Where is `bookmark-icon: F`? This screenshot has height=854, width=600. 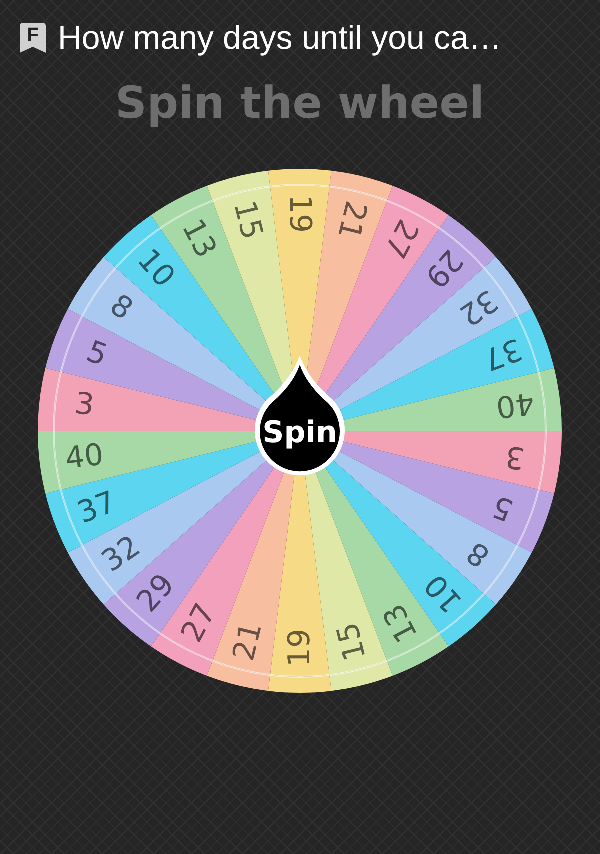
bookmark-icon: F is located at coordinates (33, 38).